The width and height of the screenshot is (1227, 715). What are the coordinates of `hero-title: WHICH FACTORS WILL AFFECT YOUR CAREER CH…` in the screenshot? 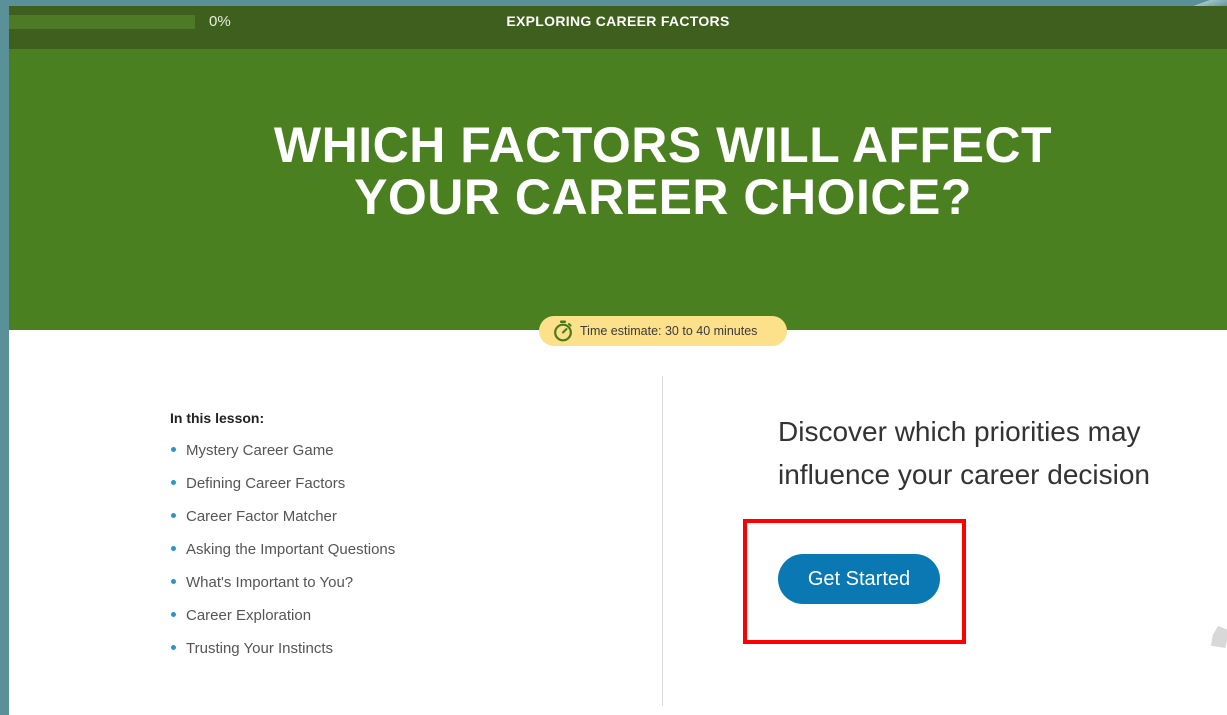 It's located at (618, 171).